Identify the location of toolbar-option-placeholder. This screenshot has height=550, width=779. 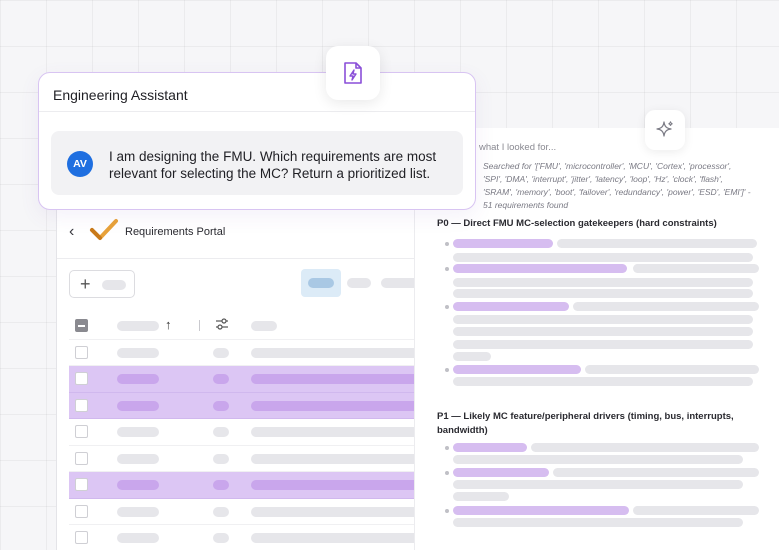
(359, 283).